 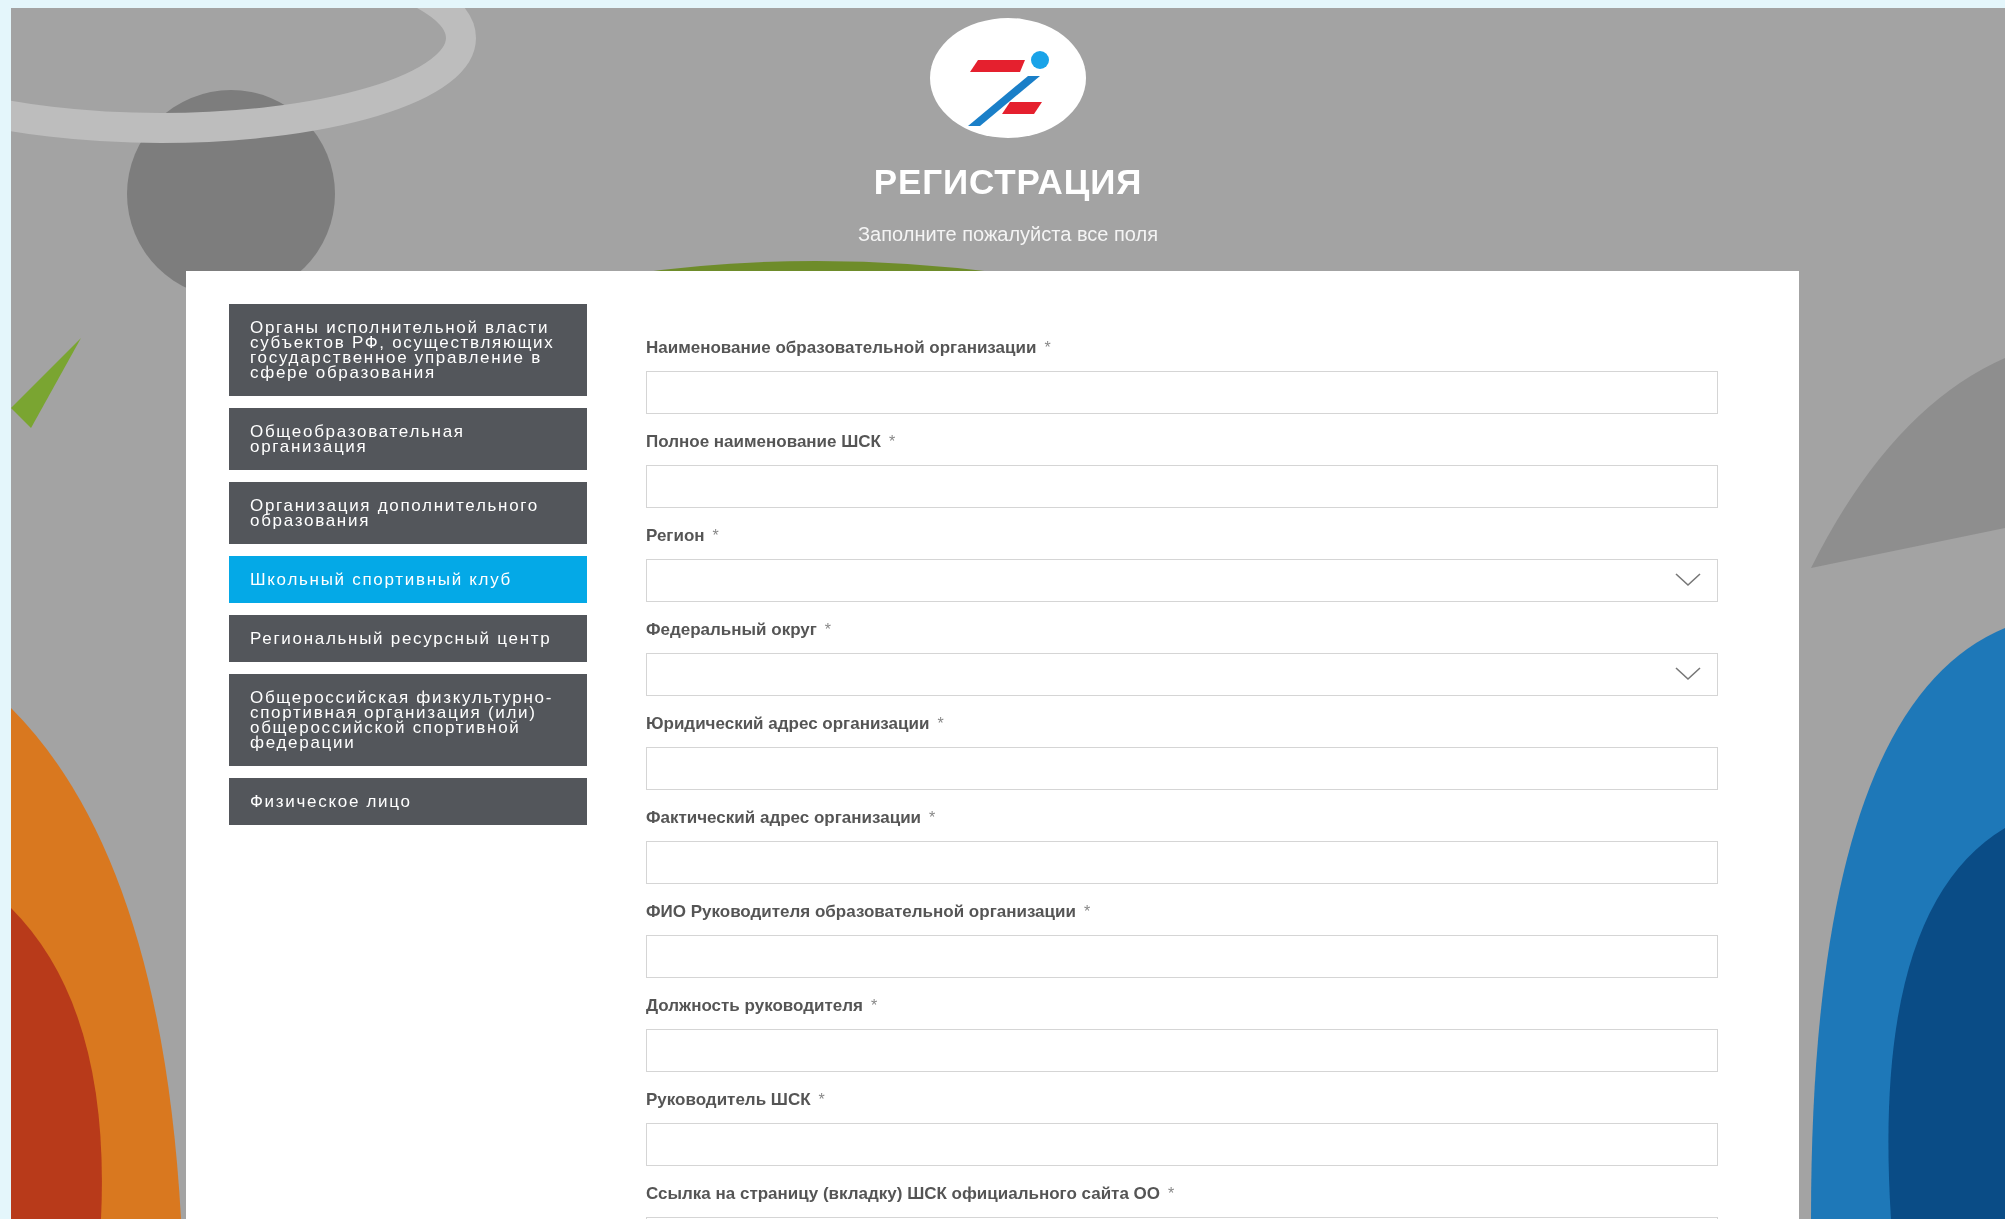 What do you see at coordinates (408, 438) in the screenshot?
I see `category-tab: Общеобразовательная организация` at bounding box center [408, 438].